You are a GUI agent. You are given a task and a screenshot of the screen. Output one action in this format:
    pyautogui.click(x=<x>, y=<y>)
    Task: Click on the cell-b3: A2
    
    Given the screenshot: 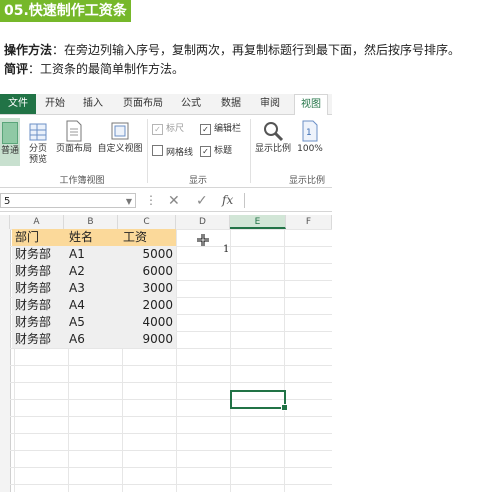 What is the action you would take?
    pyautogui.click(x=93, y=271)
    